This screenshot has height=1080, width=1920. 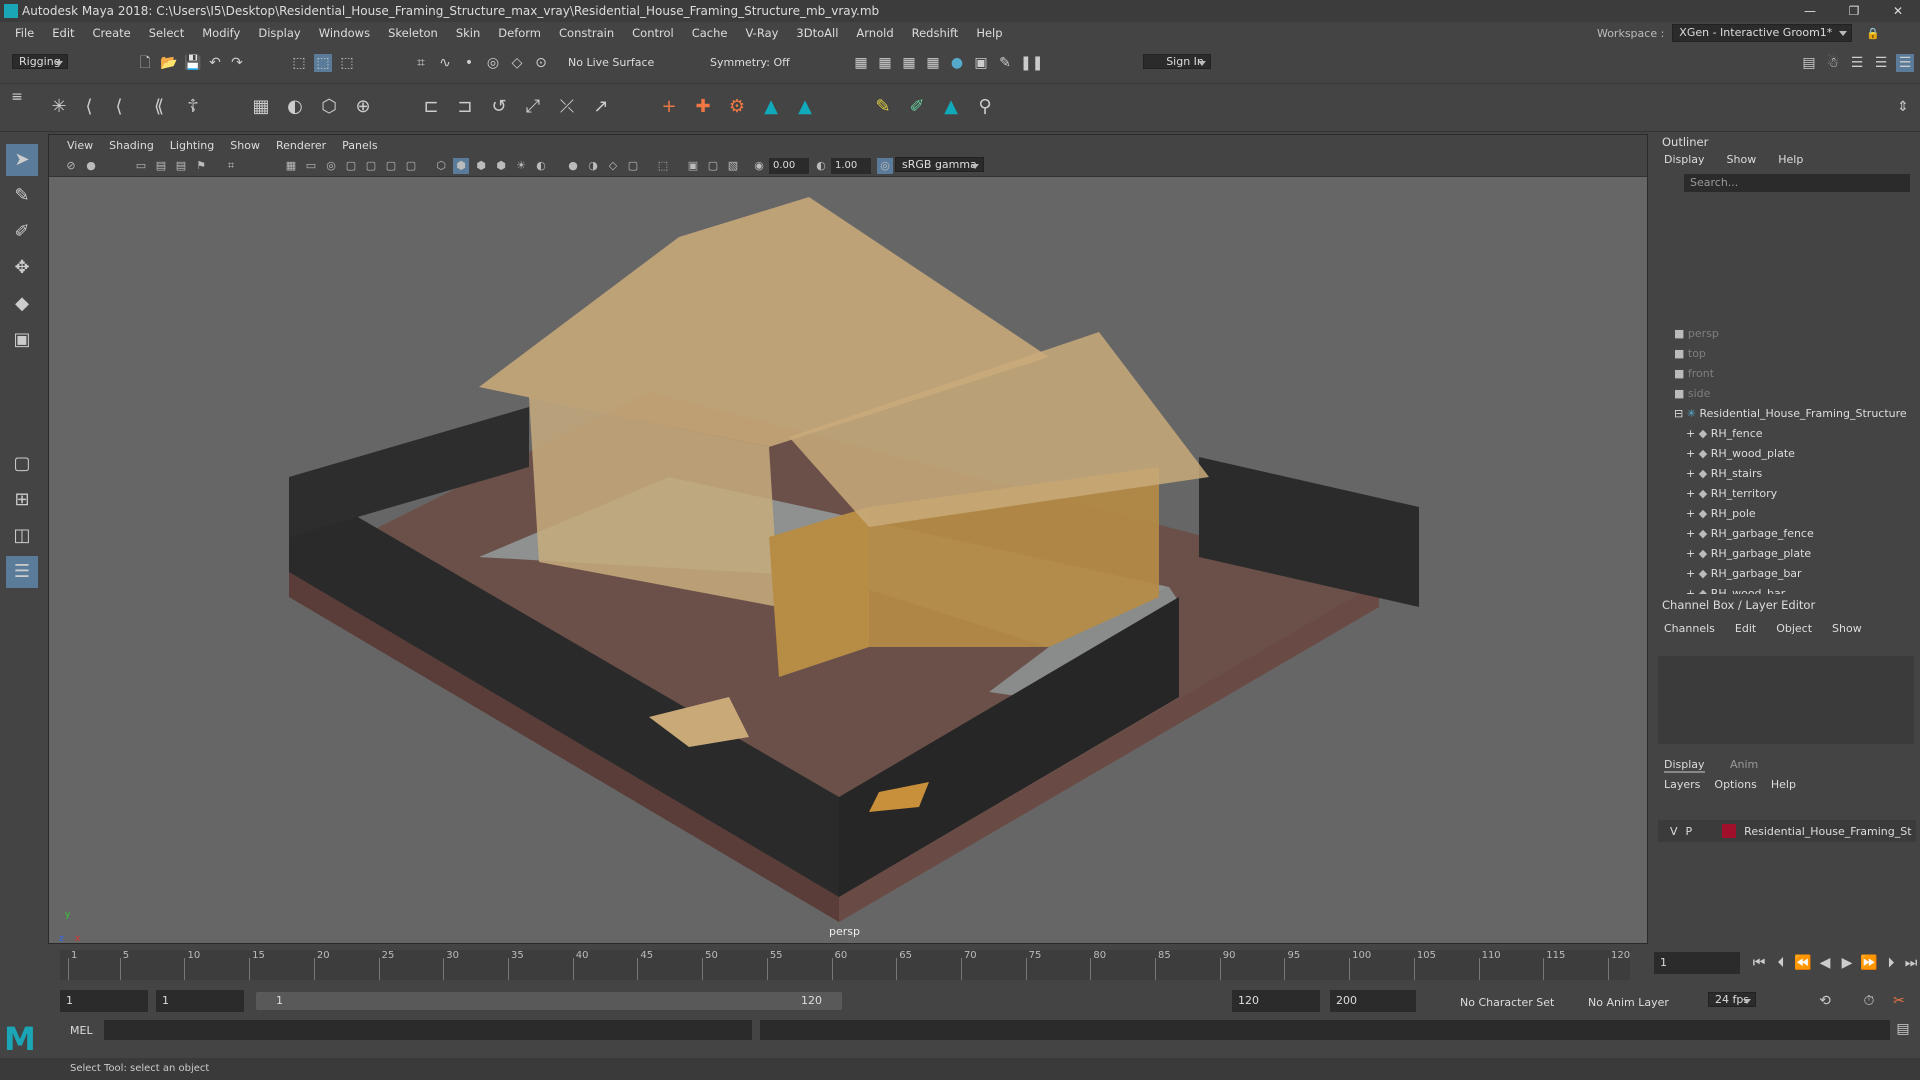 What do you see at coordinates (145, 63) in the screenshot?
I see `new-scene-icon: 🗋` at bounding box center [145, 63].